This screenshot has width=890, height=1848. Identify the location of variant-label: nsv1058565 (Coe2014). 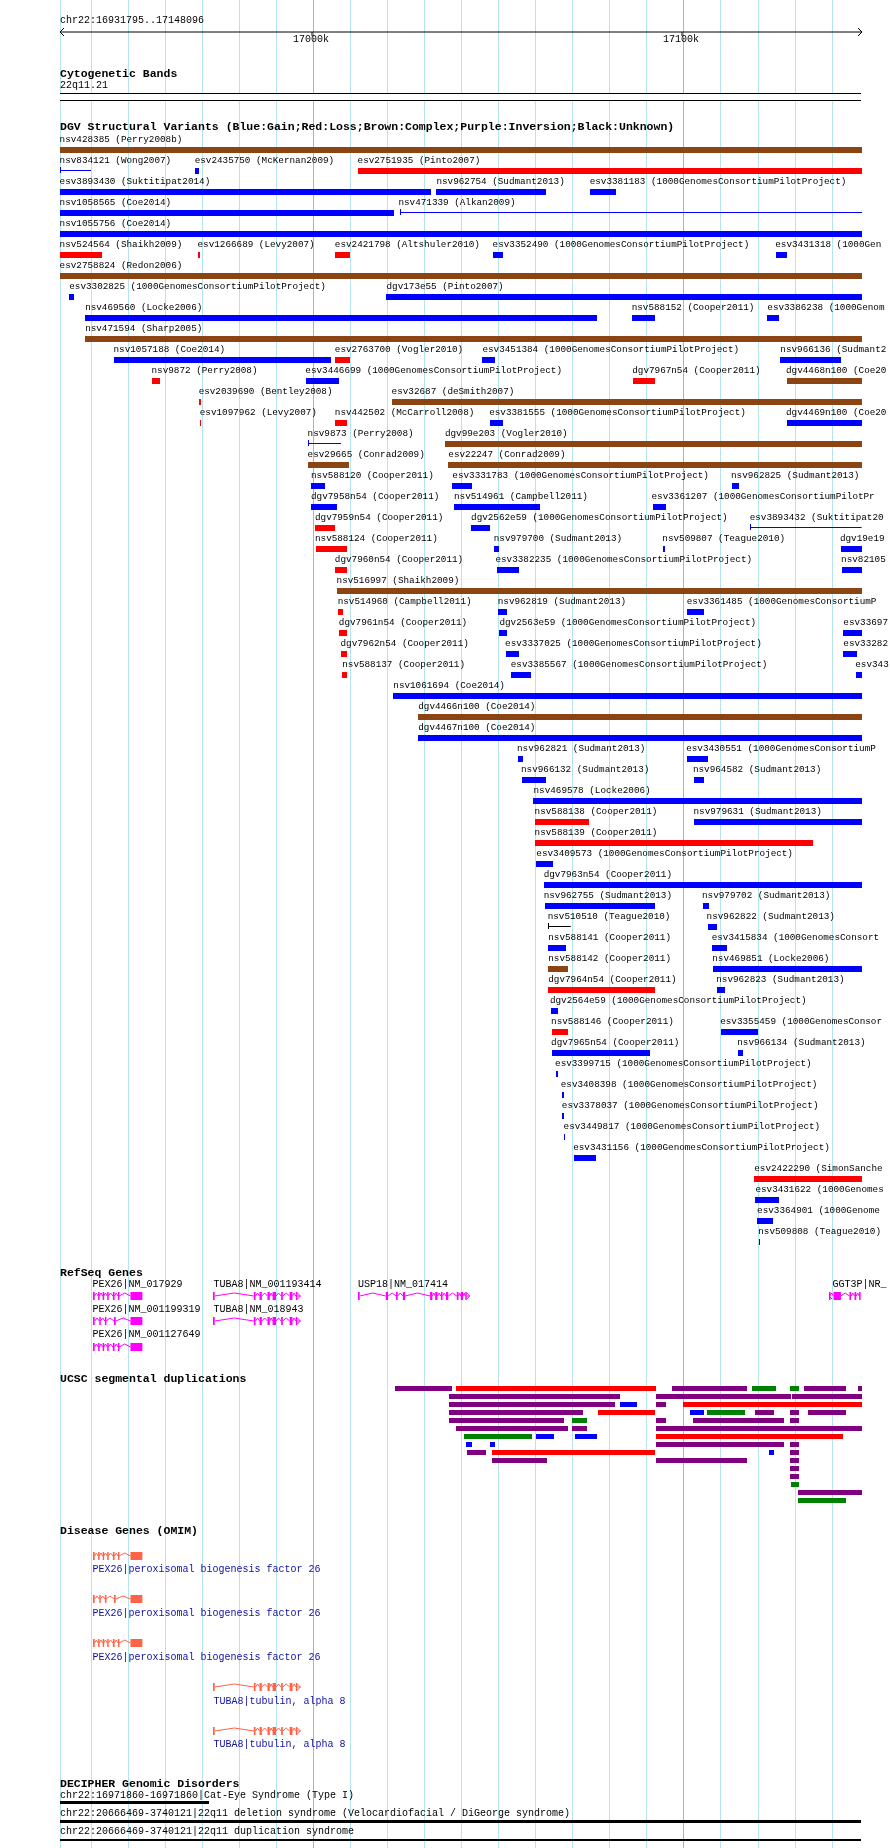
(115, 203).